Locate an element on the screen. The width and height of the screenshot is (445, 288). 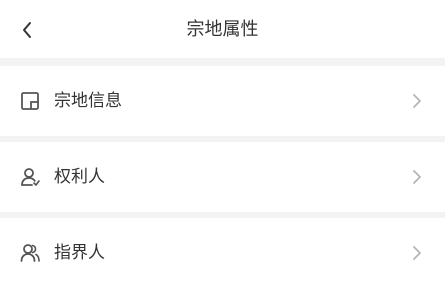
menu-item-label: 指界人 is located at coordinates (79, 253).